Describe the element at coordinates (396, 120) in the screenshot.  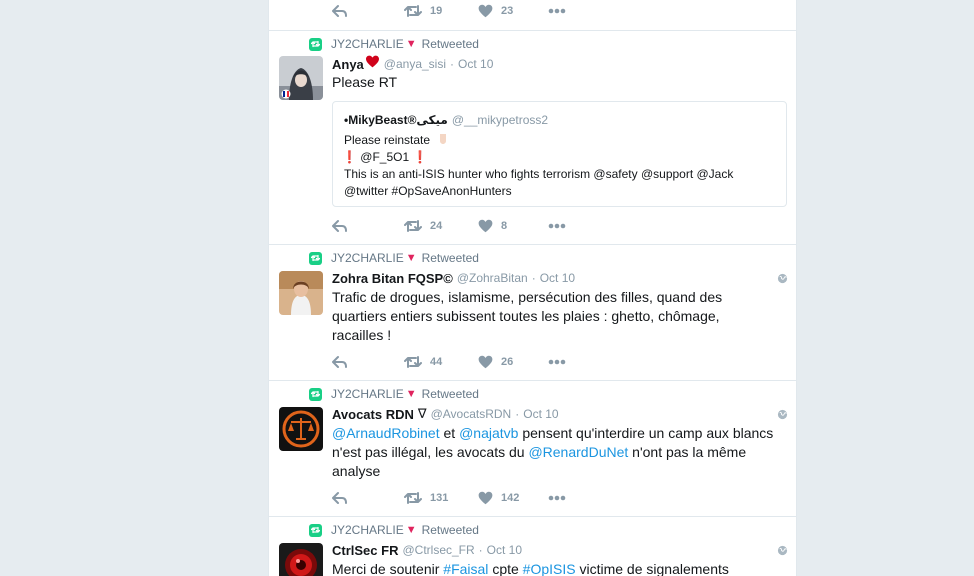
I see `quoted-author-name: •MikyBeast®میکی` at that location.